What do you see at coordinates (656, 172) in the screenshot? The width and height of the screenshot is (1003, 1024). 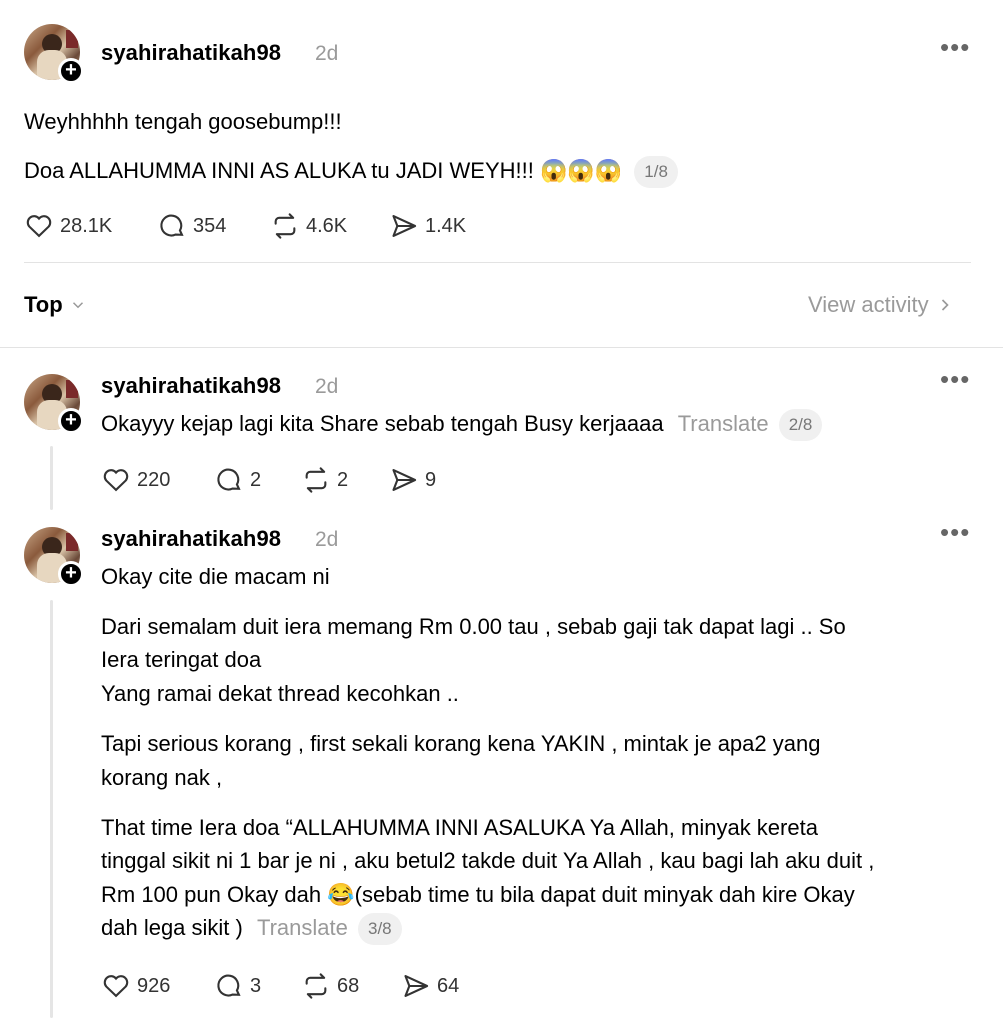 I see `image-pager-badge: 1/8` at bounding box center [656, 172].